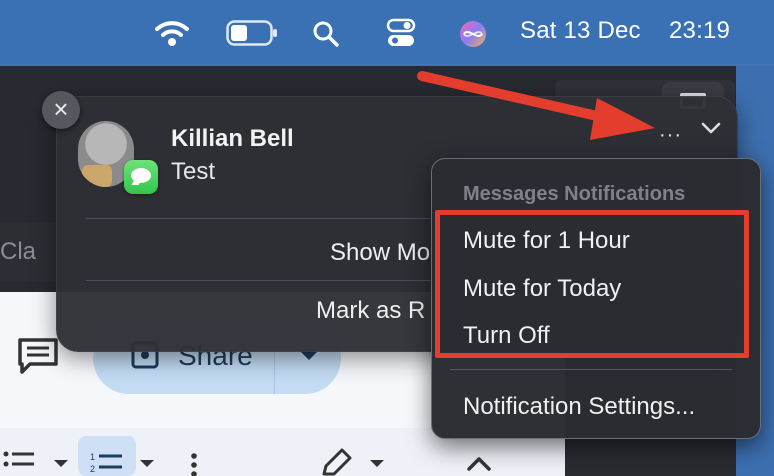  What do you see at coordinates (147, 464) in the screenshot?
I see `numbered-list-dropdown-icon` at bounding box center [147, 464].